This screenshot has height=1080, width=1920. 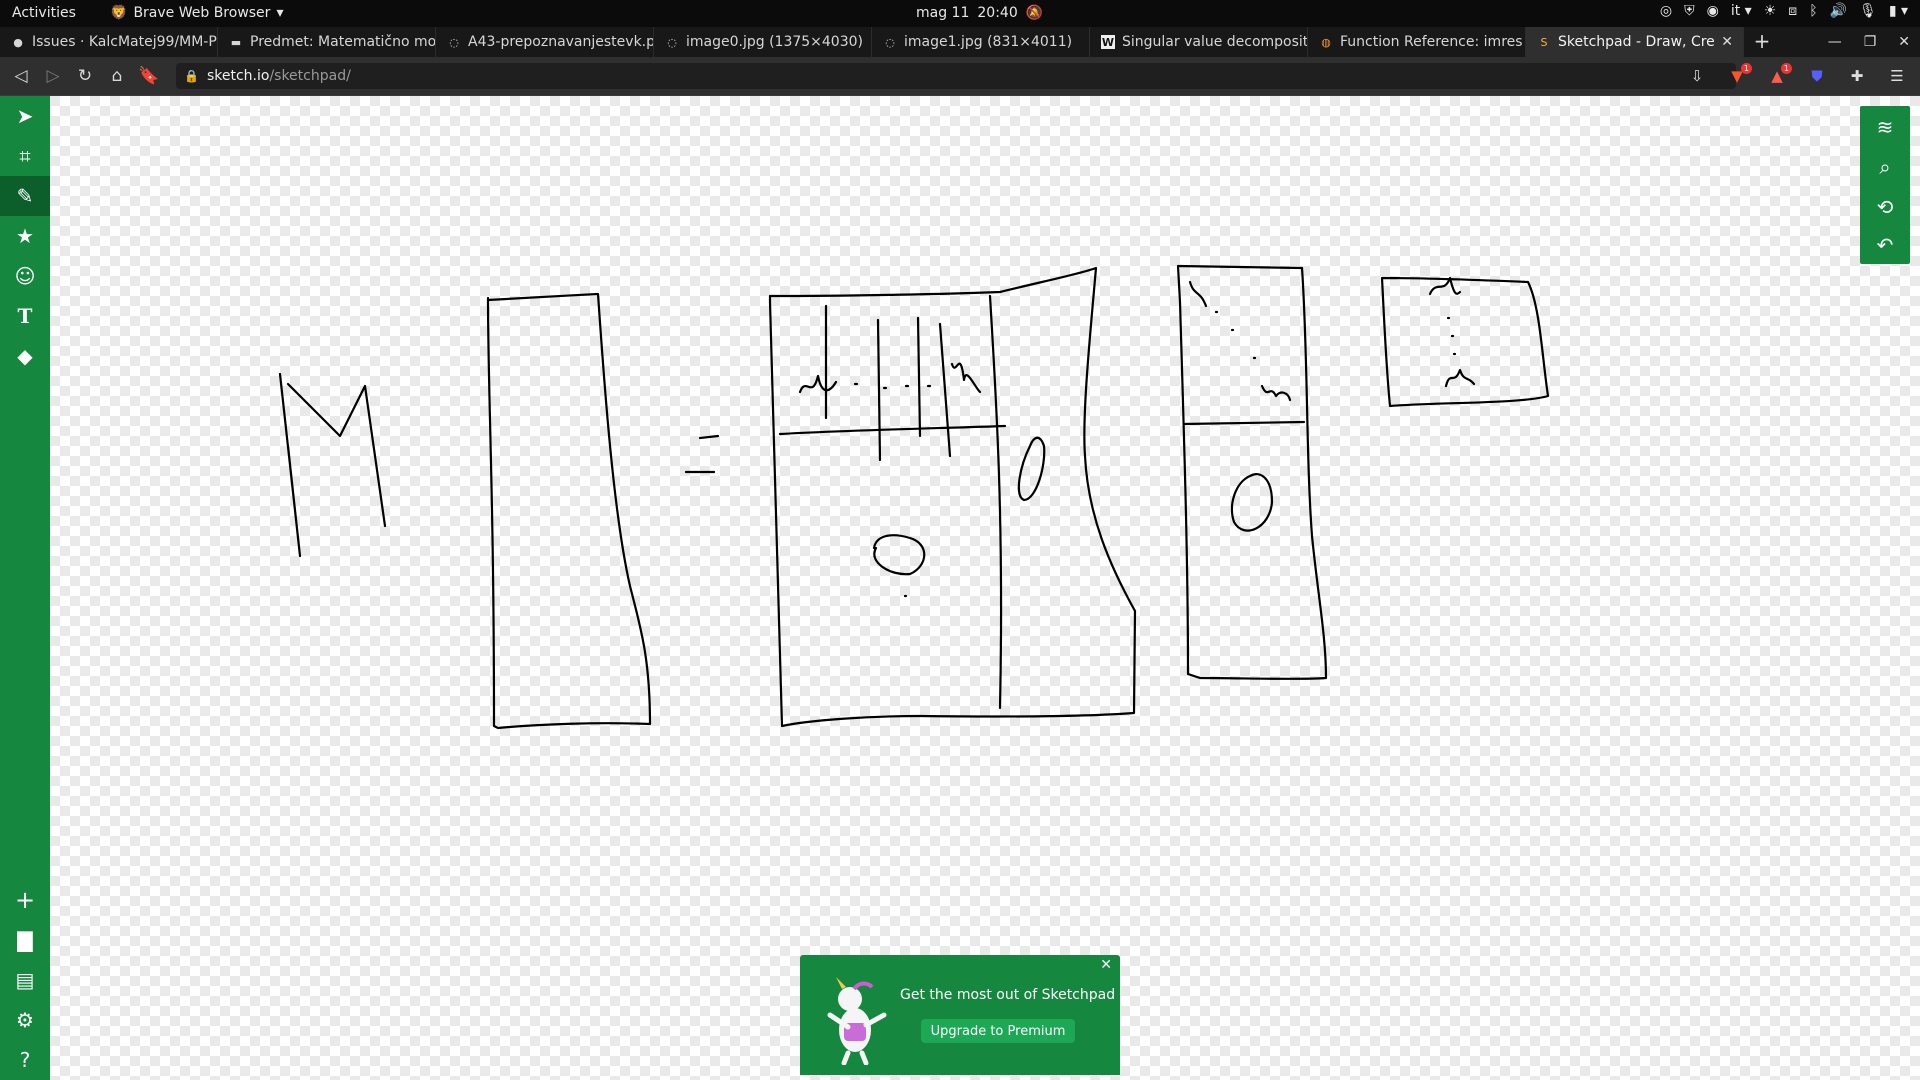 What do you see at coordinates (1666, 11) in the screenshot?
I see `network-tray-icon: ◎` at bounding box center [1666, 11].